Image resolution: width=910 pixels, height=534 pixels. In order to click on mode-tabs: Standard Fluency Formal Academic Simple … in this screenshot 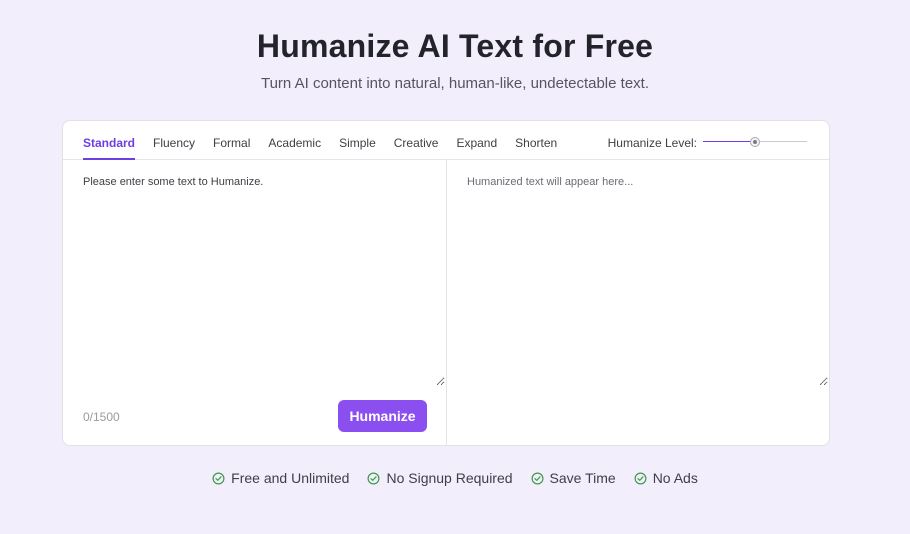, I will do `click(329, 140)`.